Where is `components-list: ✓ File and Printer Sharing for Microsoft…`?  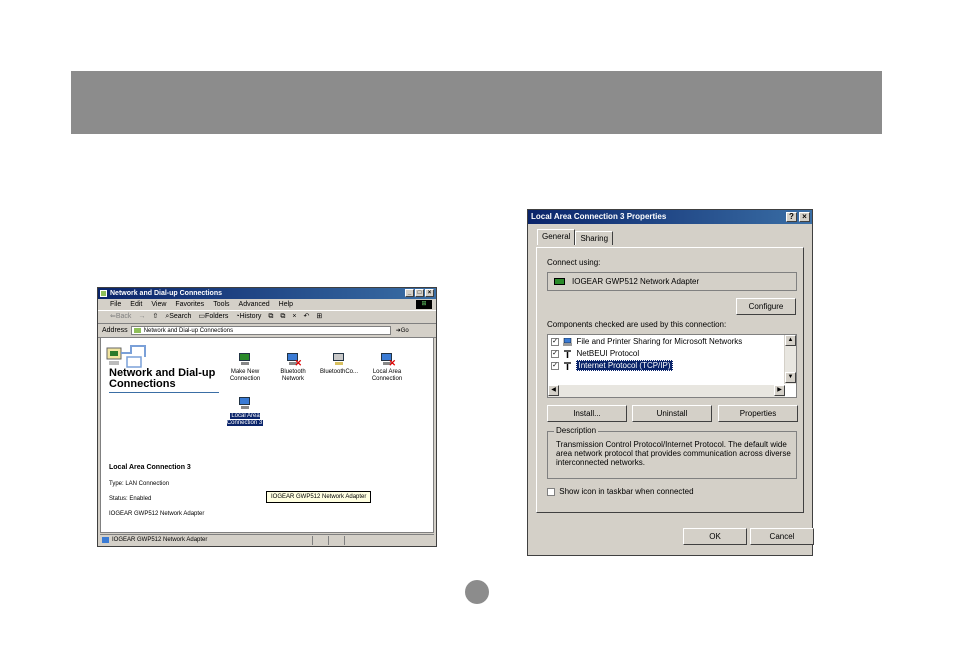 components-list: ✓ File and Printer Sharing for Microsoft… is located at coordinates (672, 366).